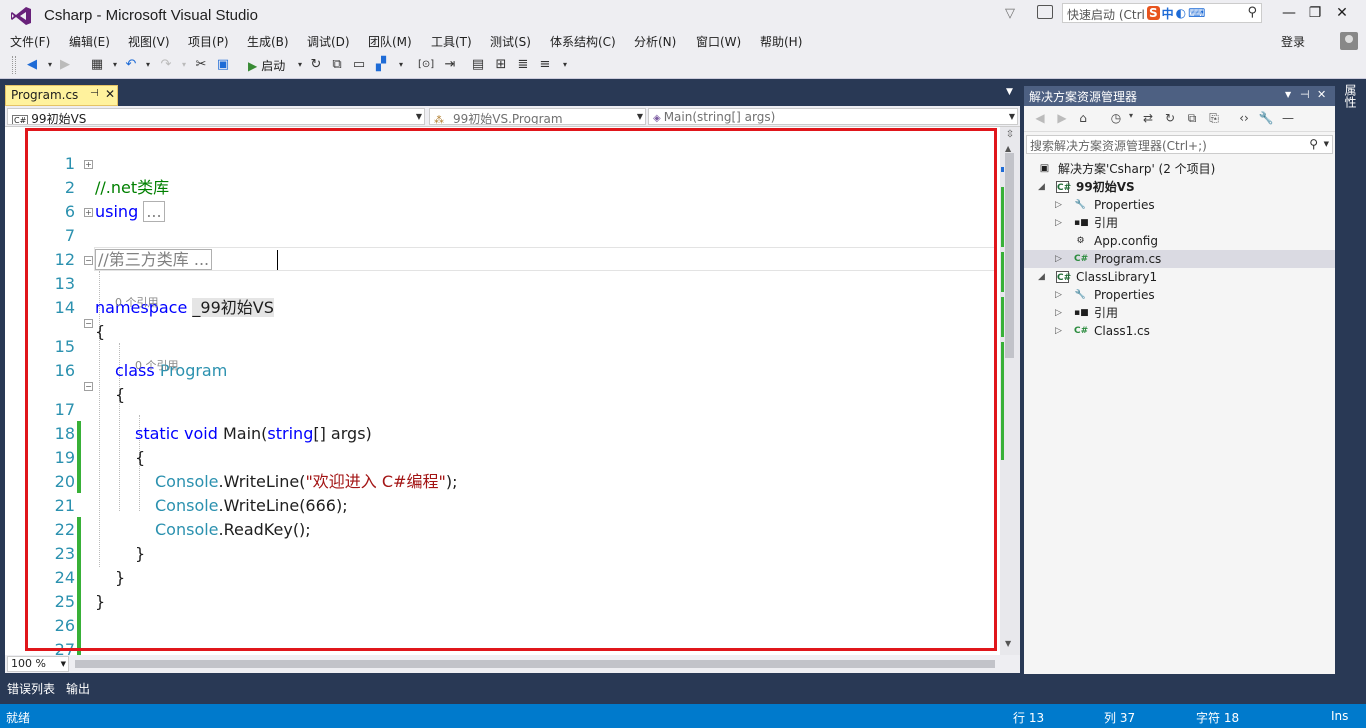  What do you see at coordinates (1214, 119) in the screenshot?
I see `show-all-files-icon: ⎘` at bounding box center [1214, 119].